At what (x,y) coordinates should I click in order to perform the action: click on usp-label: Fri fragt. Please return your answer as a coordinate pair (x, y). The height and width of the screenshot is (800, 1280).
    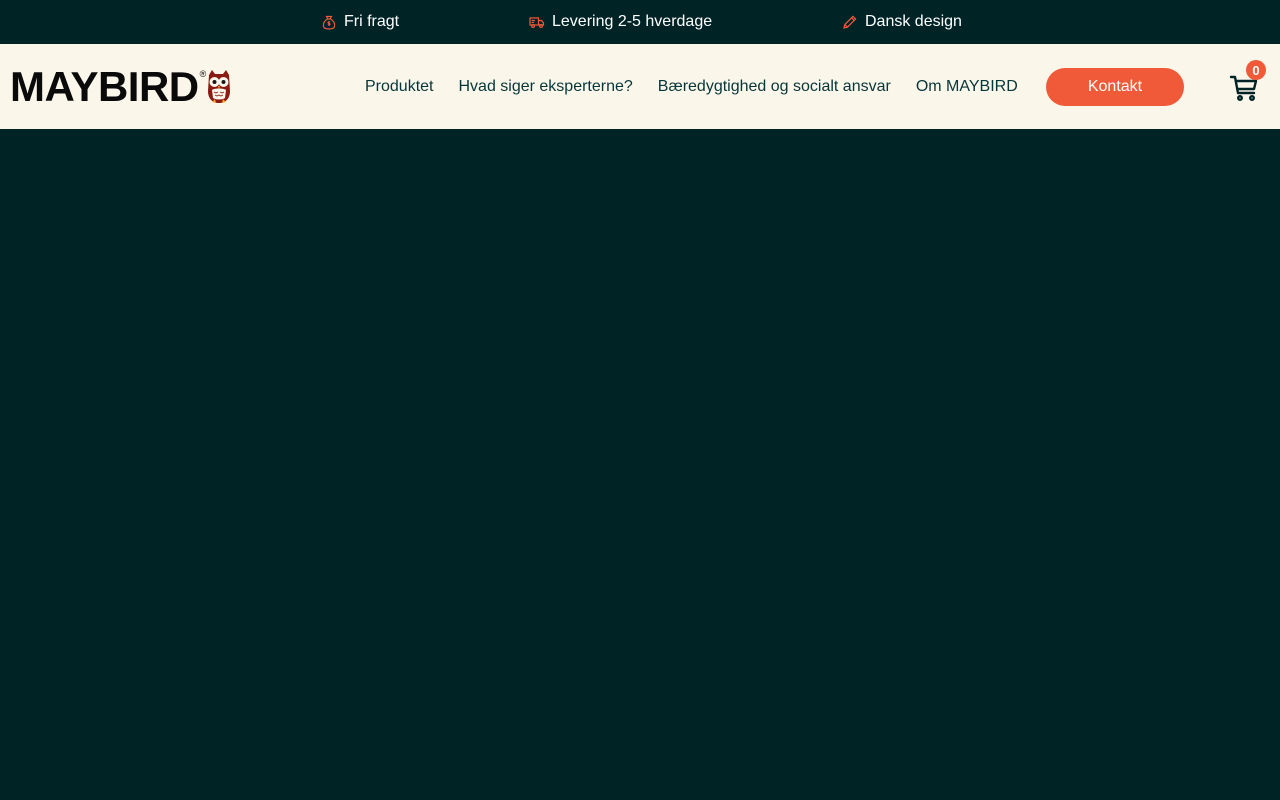
    Looking at the image, I should click on (372, 21).